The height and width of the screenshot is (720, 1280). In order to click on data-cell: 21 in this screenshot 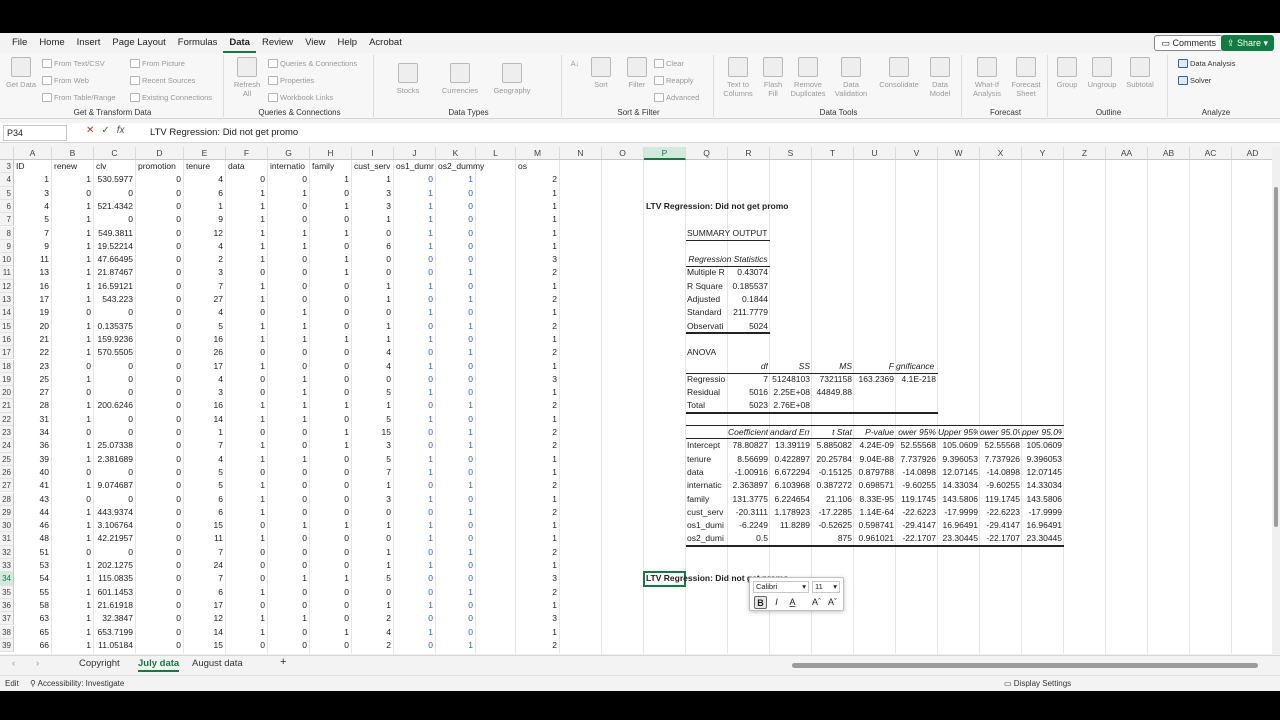, I will do `click(31, 339)`.